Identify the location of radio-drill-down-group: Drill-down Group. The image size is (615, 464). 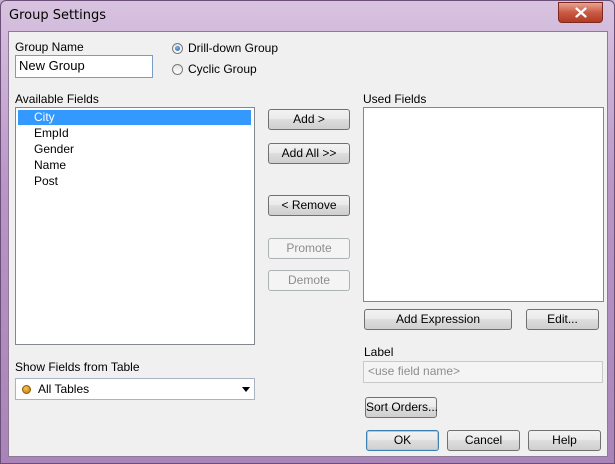
(225, 48).